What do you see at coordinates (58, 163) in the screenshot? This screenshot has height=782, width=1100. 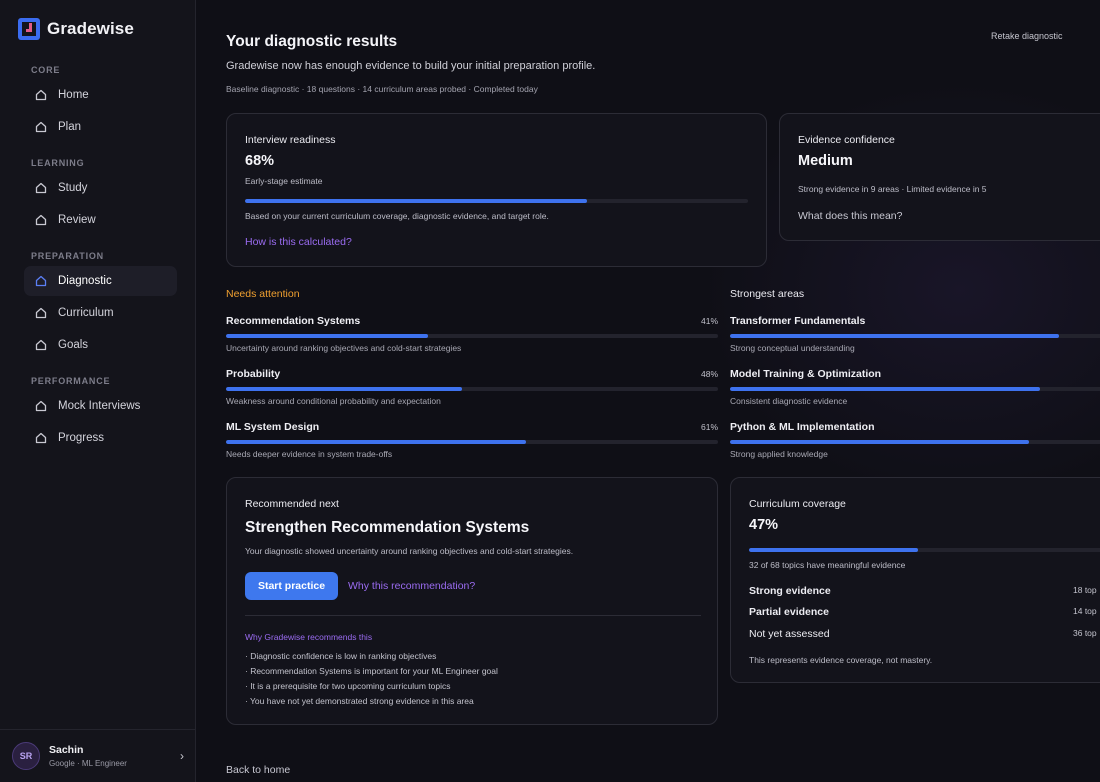 I see `nav-section-learning: LEARNING` at bounding box center [58, 163].